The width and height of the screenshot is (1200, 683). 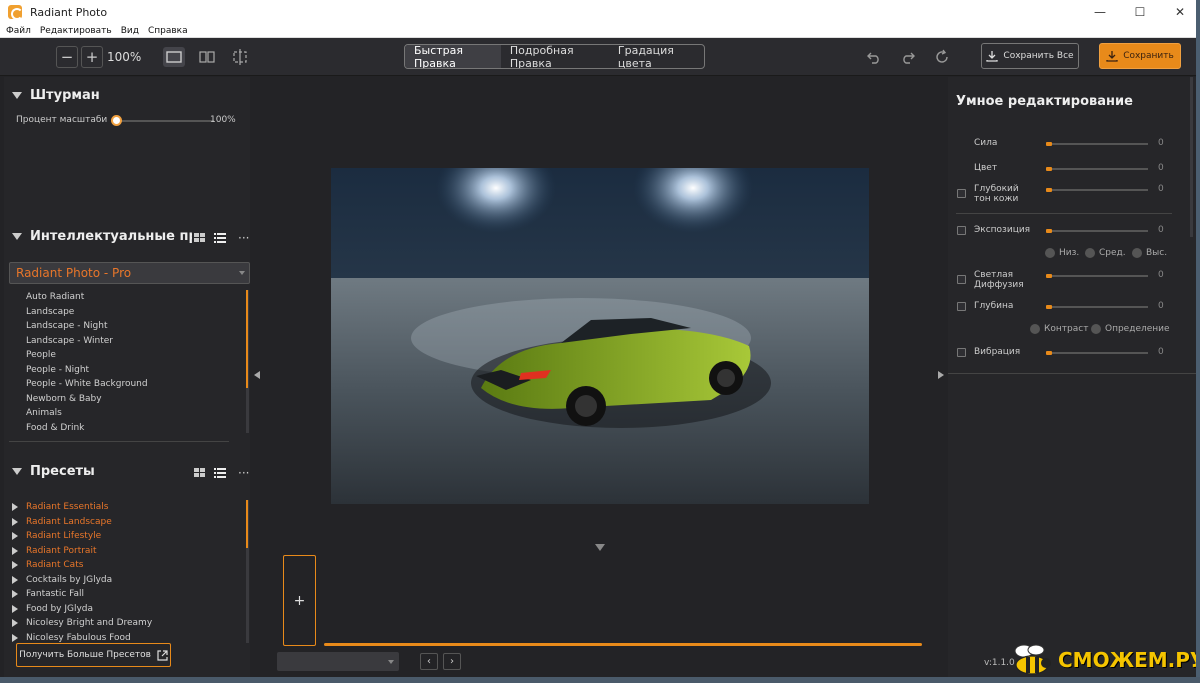 I want to click on exposure-mid-radio: Сред., so click(x=1105, y=253).